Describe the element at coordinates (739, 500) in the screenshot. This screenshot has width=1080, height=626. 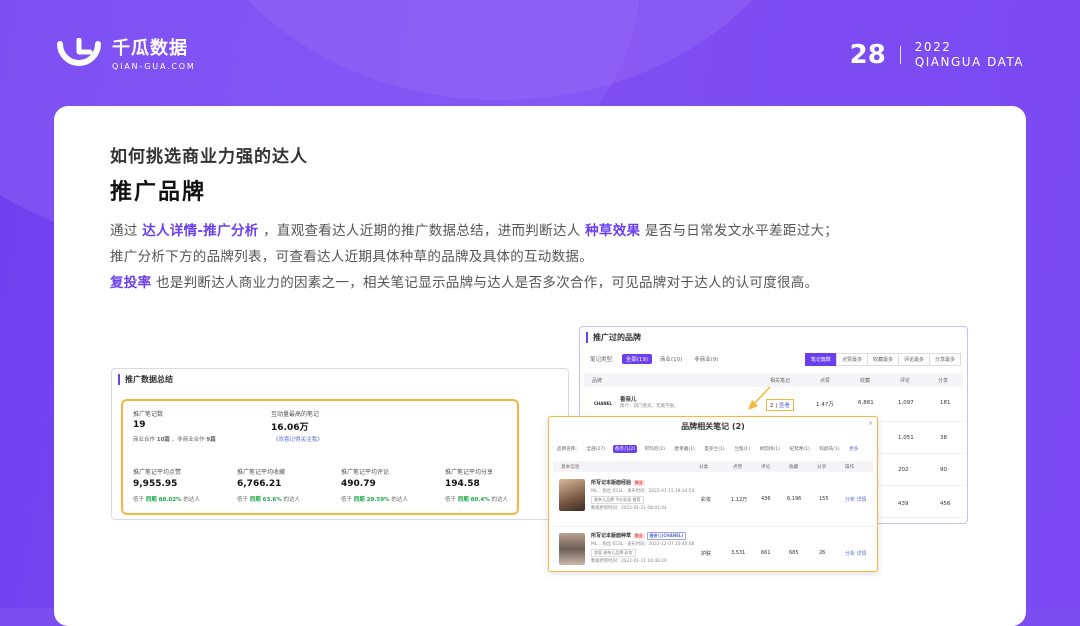
I see `likes: 1.12万` at that location.